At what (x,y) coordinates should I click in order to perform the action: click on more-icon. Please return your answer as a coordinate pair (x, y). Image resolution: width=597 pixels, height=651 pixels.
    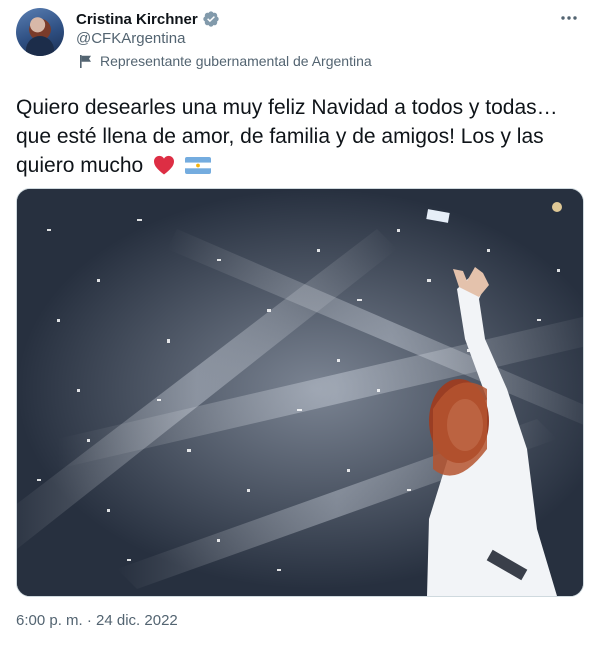
    Looking at the image, I should click on (569, 18).